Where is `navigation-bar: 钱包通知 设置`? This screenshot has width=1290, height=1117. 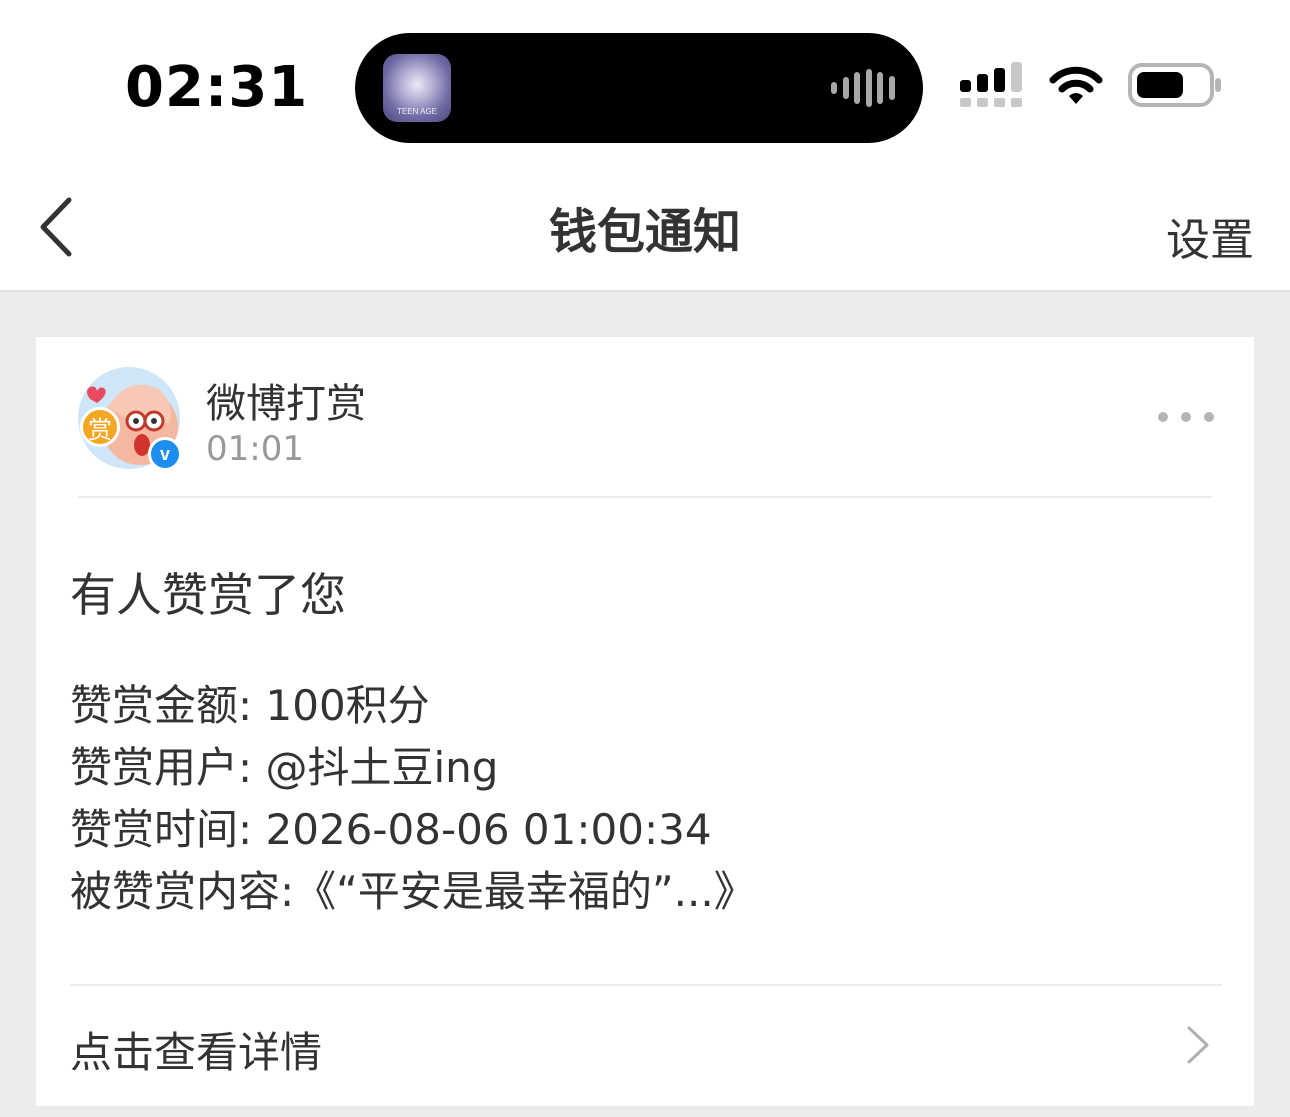 navigation-bar: 钱包通知 设置 is located at coordinates (645, 231).